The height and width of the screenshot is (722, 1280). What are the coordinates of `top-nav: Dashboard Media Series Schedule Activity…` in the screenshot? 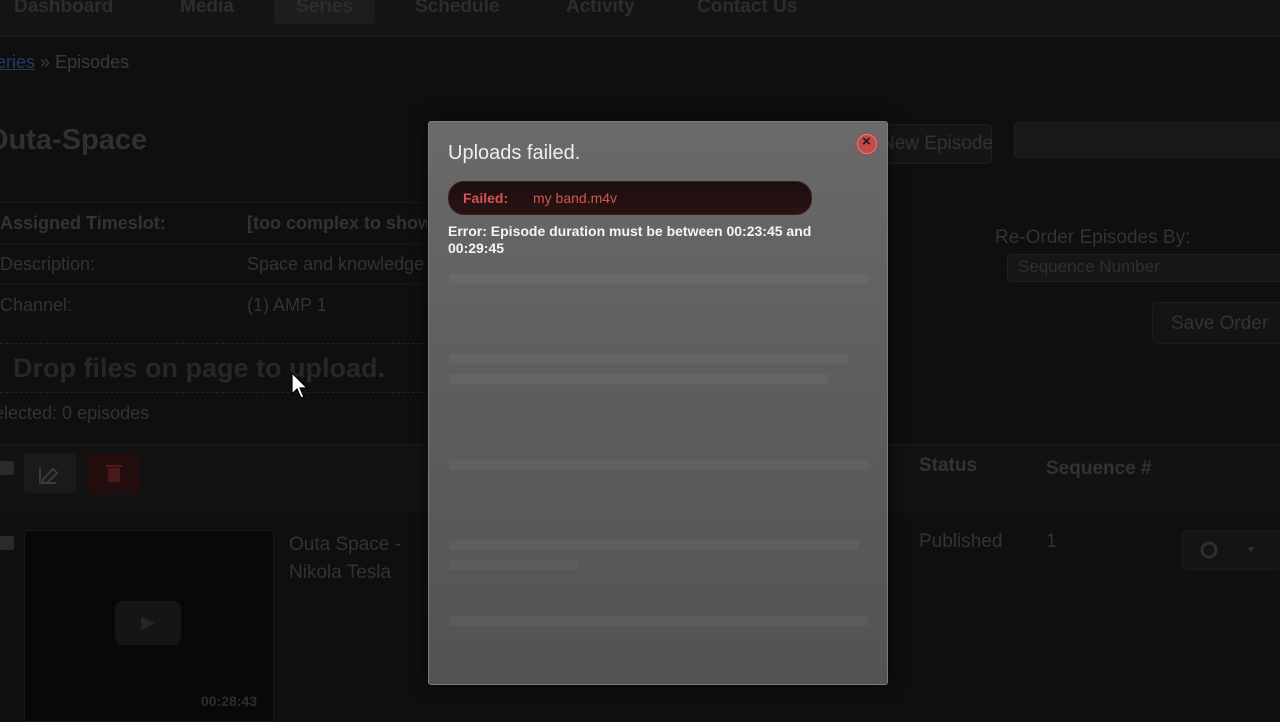 It's located at (640, 18).